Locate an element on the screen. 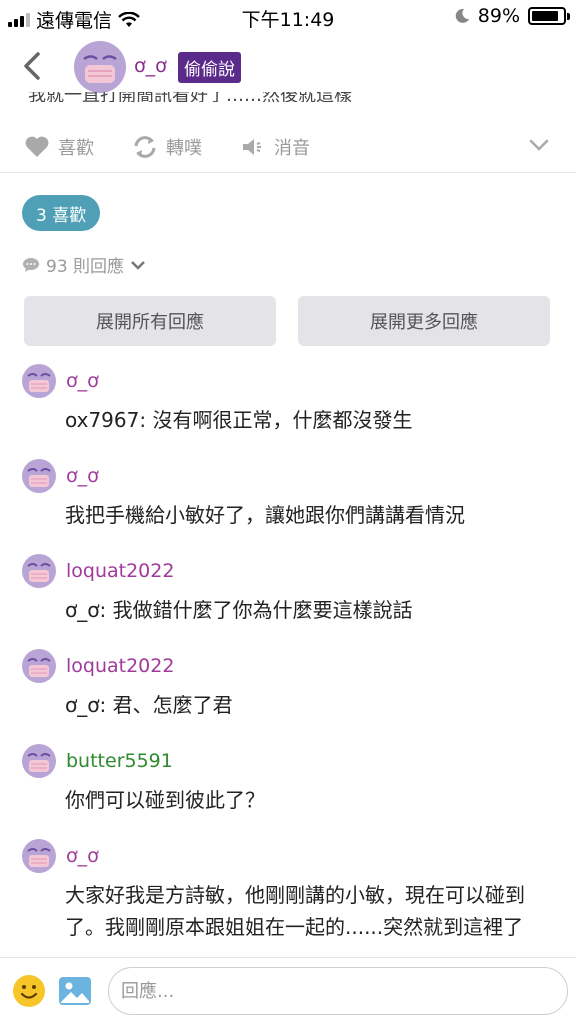 The height and width of the screenshot is (1024, 576). list-item: butter5591 你們可以碰到彼此了？ is located at coordinates (292, 780).